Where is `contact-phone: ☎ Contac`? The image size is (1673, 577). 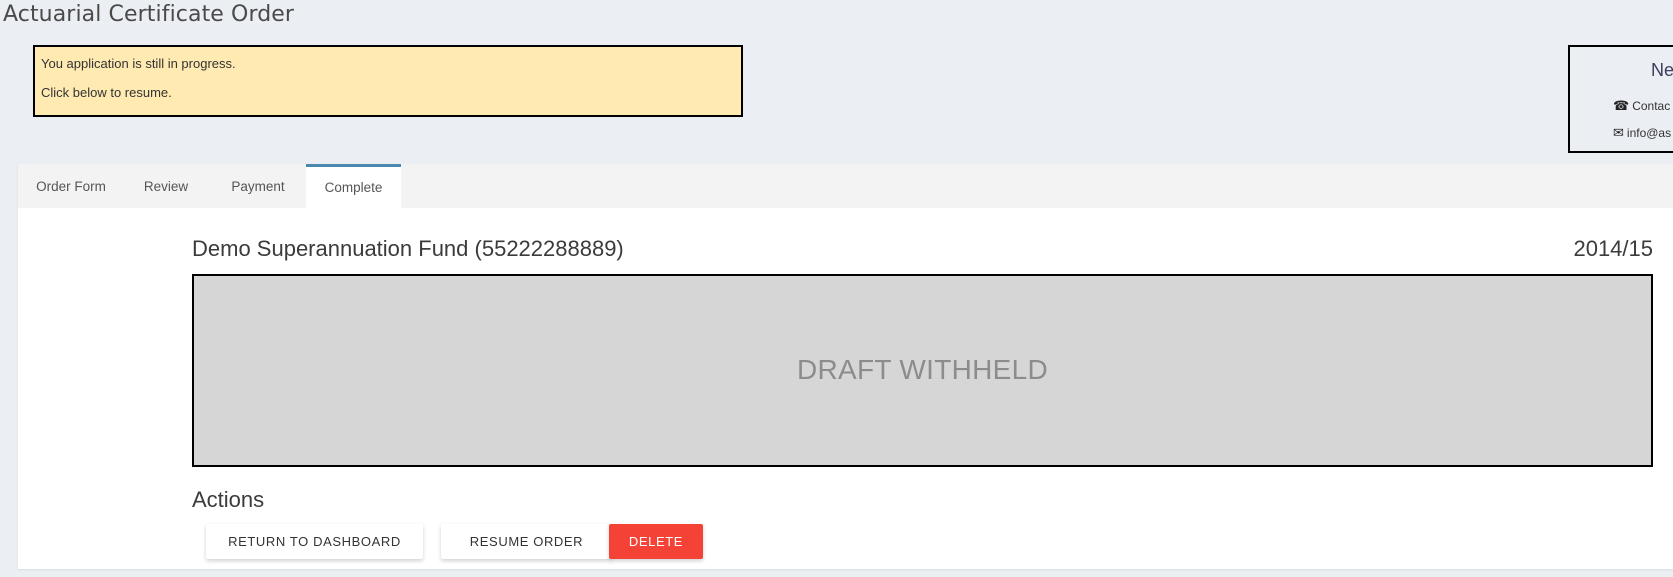
contact-phone: ☎ Contac is located at coordinates (1641, 106).